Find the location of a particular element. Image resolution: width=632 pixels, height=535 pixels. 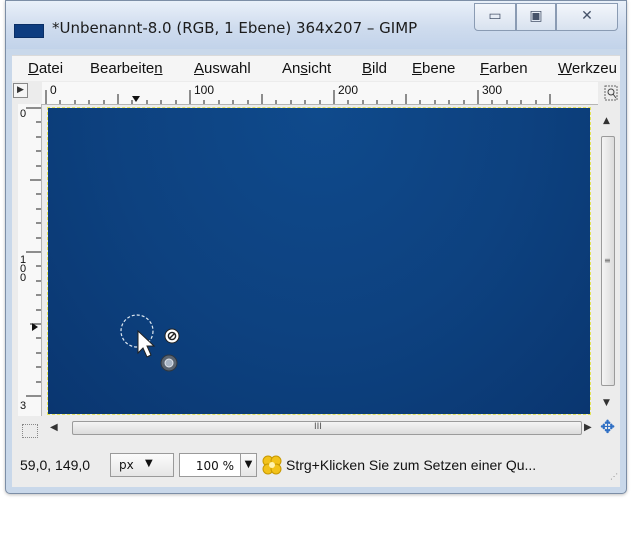

clone-tool-cursor is located at coordinates (155, 345).